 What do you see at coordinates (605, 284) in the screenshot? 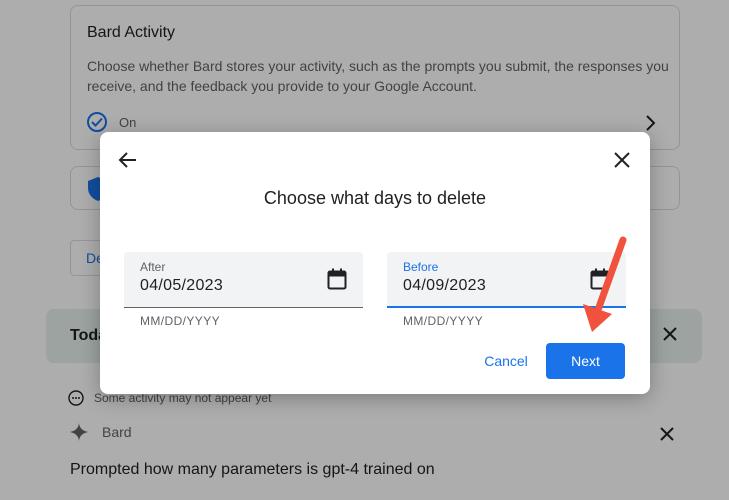
I see `annotation-arrow-icon` at bounding box center [605, 284].